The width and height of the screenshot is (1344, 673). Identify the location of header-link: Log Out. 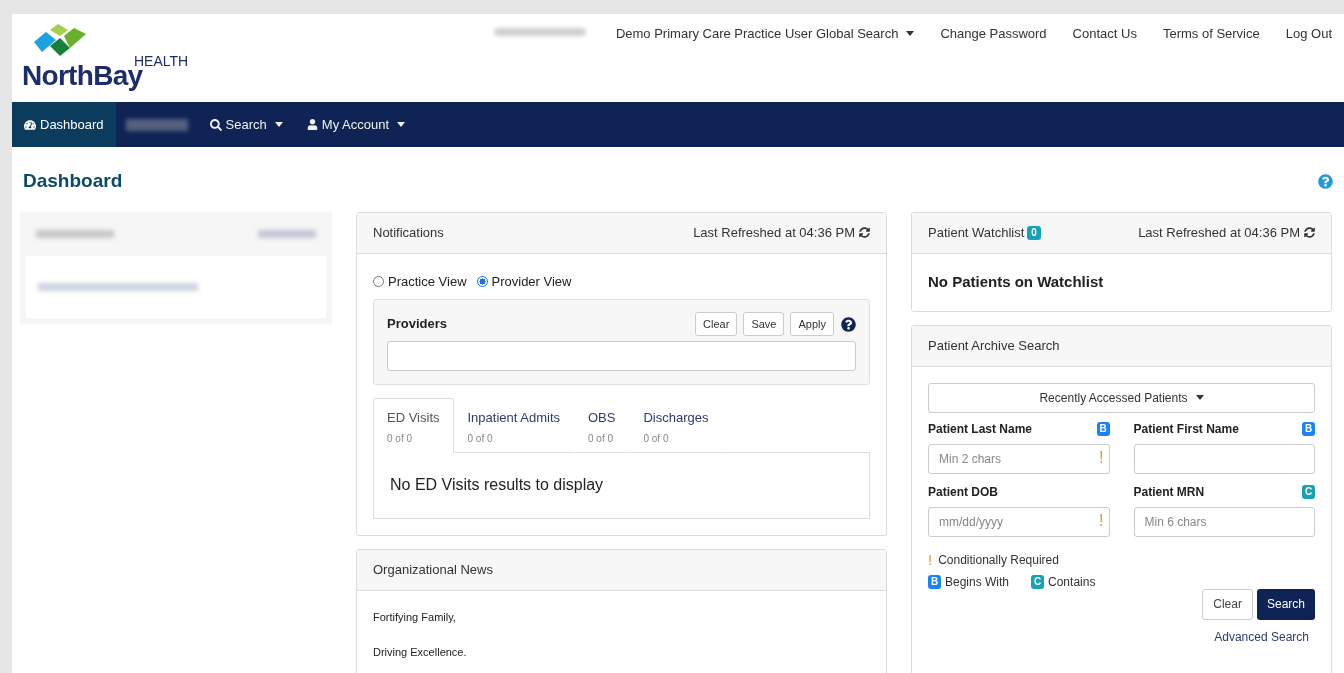
(1308, 34).